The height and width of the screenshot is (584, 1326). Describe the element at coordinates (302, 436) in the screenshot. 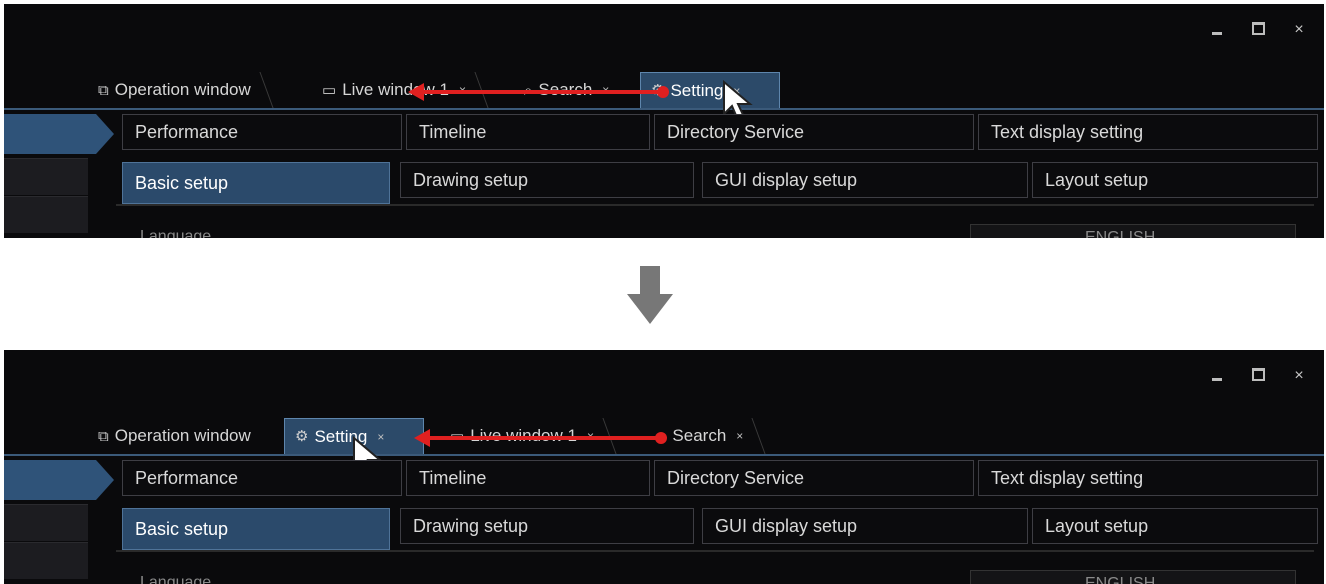

I see `gear-icon: ⚙` at that location.